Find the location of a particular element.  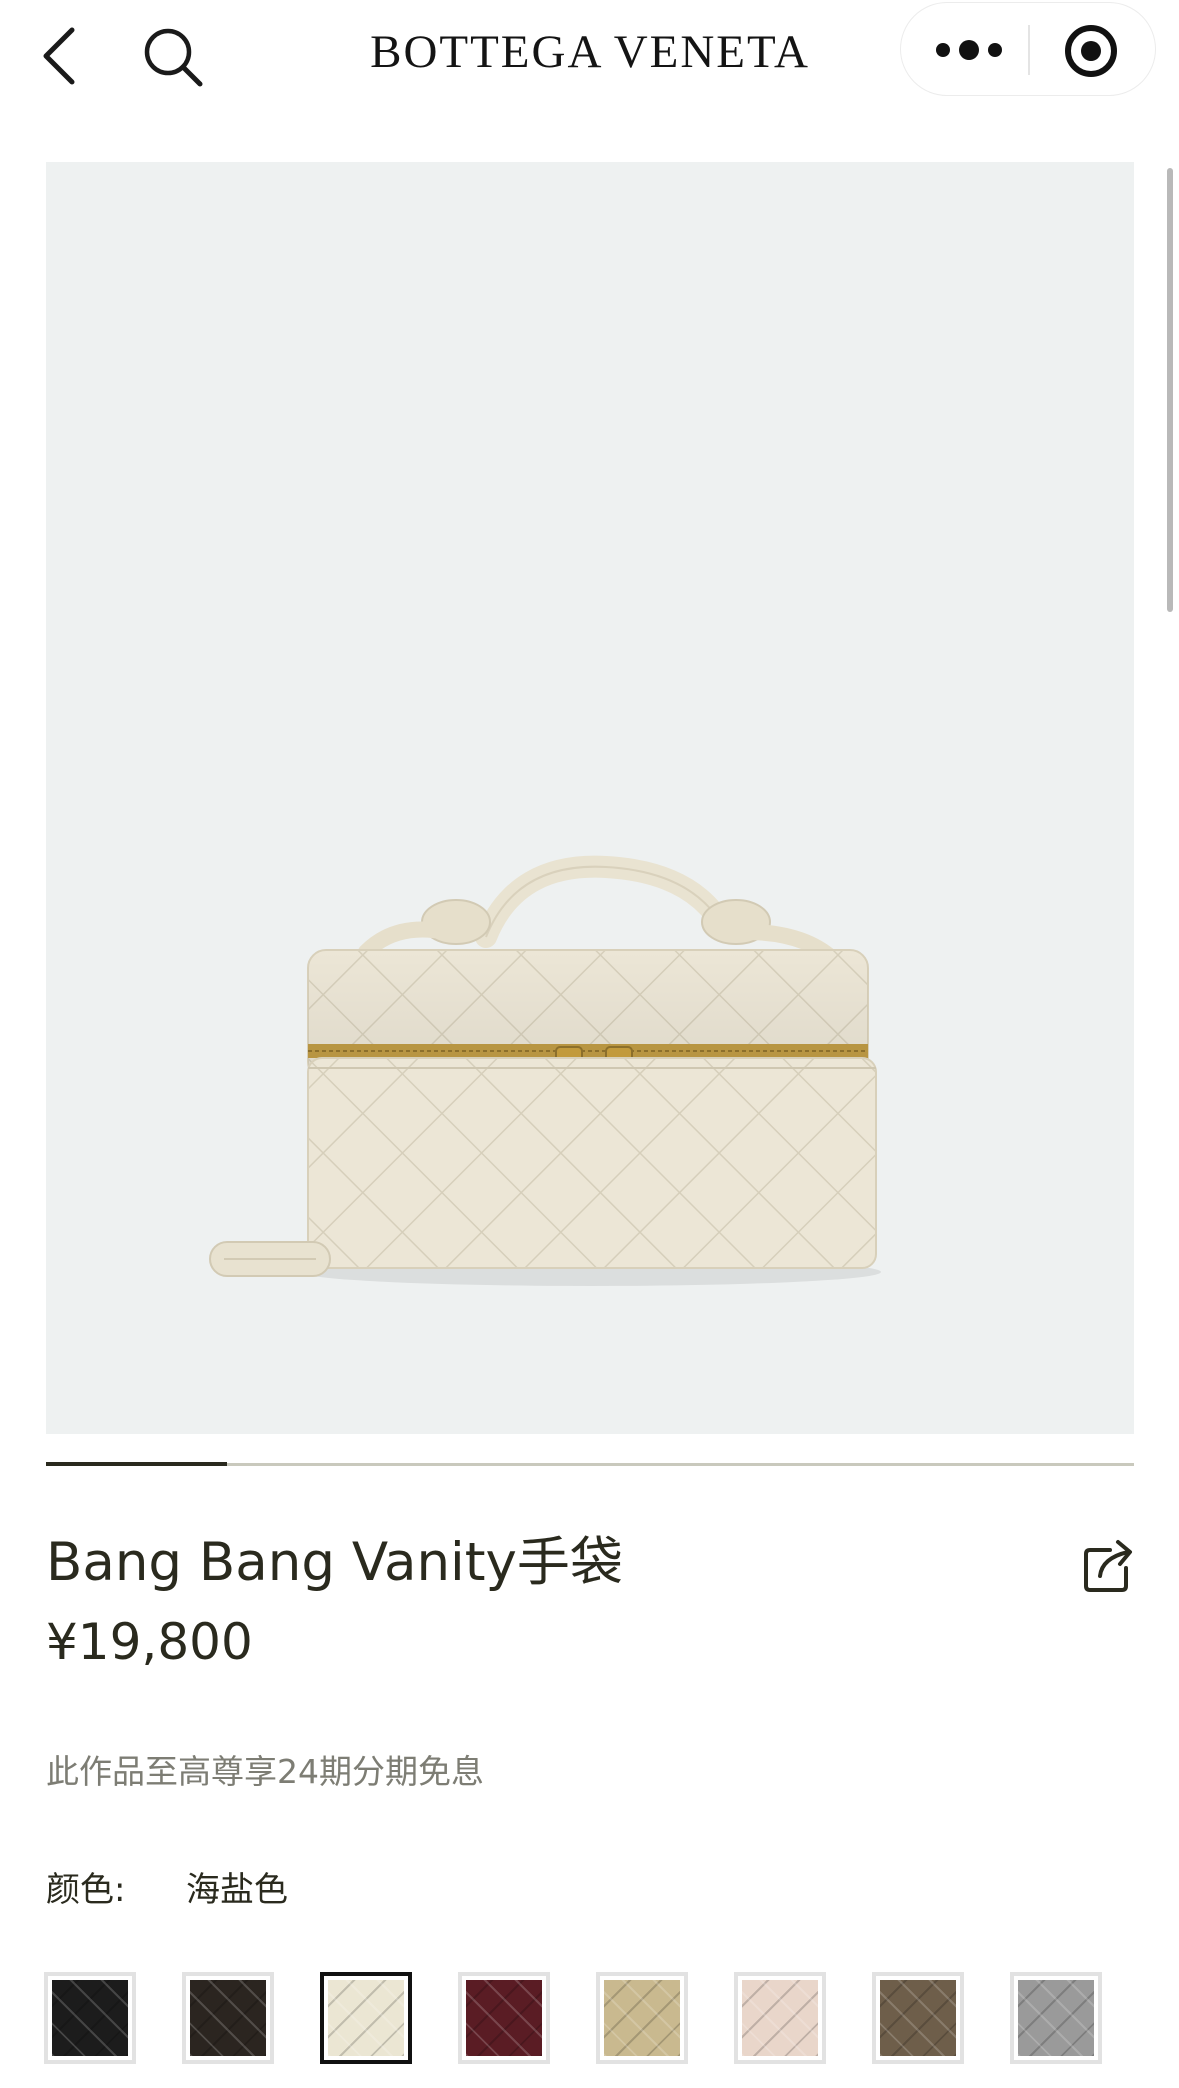

back-button is located at coordinates (62, 56).